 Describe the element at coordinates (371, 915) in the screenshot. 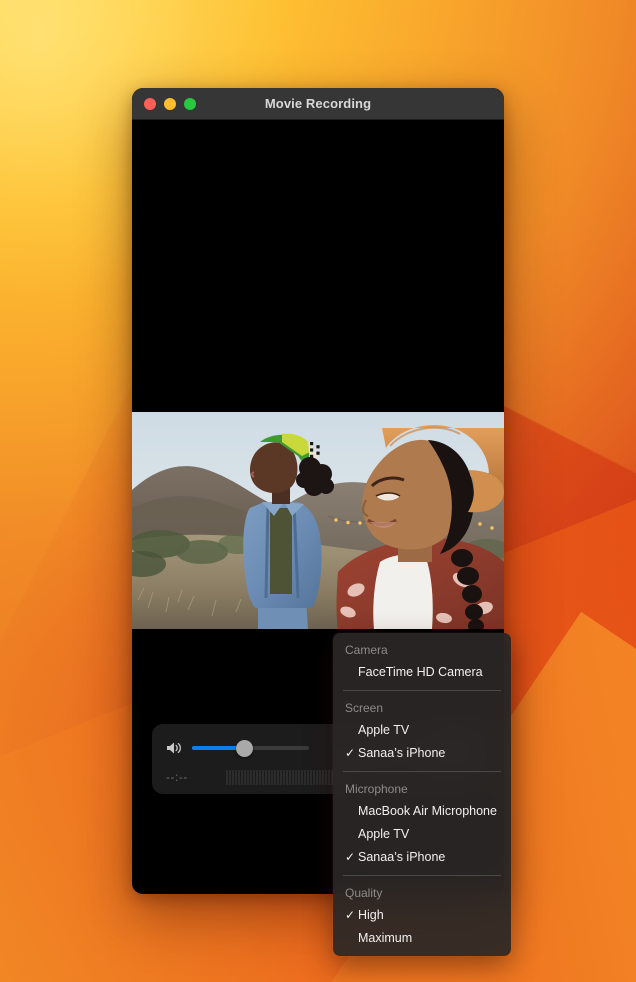

I see `menu-item-label: High` at that location.